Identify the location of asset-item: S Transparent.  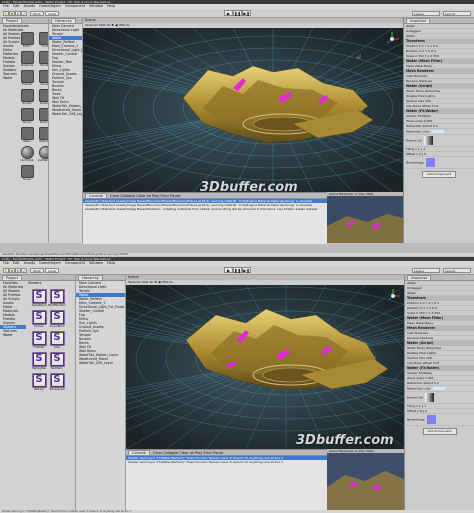
(57, 382).